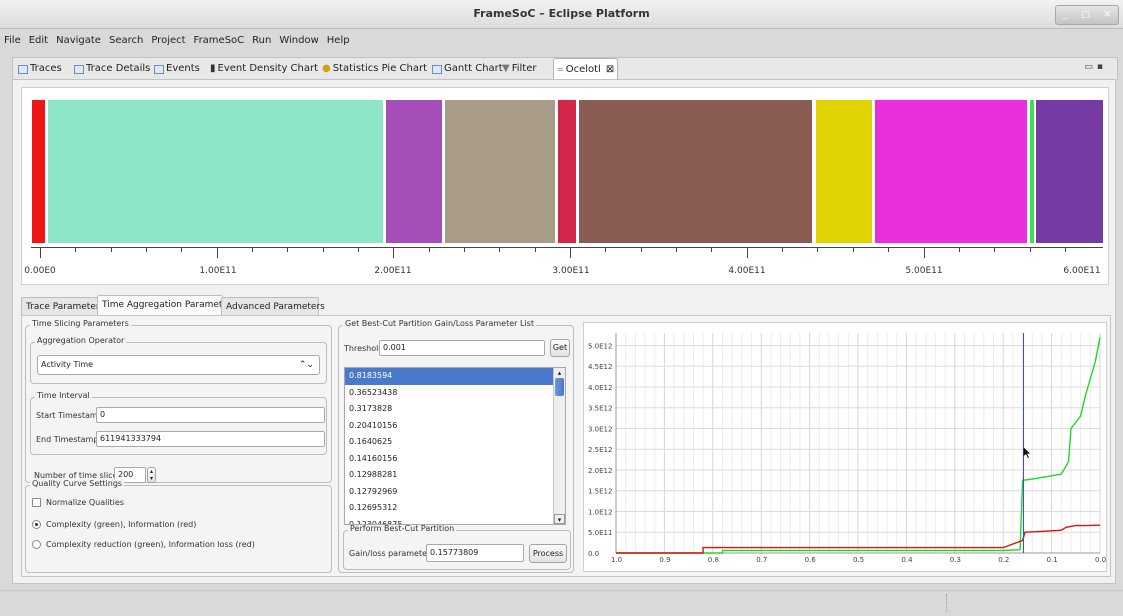 This screenshot has height=616, width=1123. I want to click on x-tick-label: 0.3, so click(955, 560).